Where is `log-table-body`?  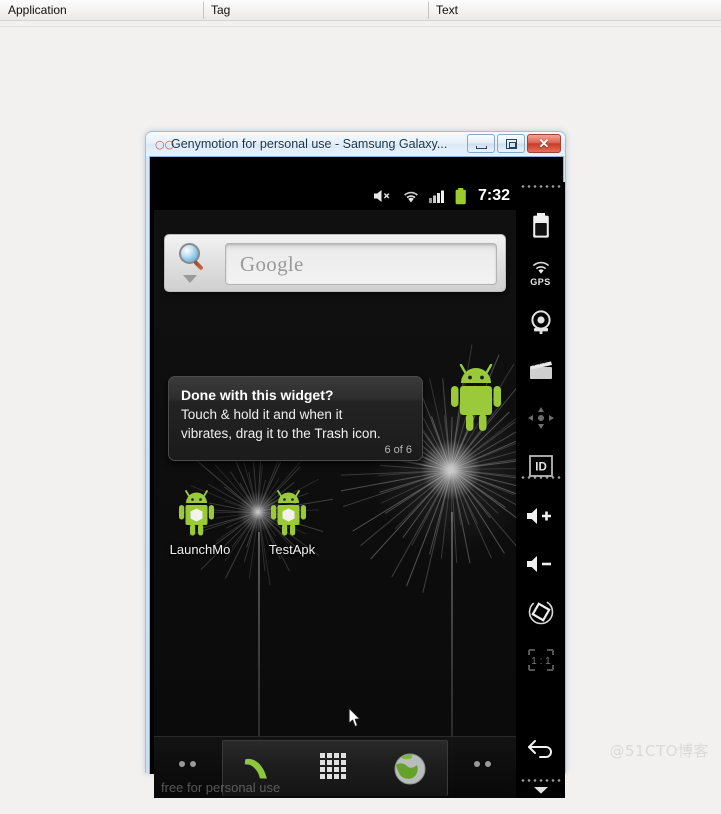
log-table-body is located at coordinates (360, 24).